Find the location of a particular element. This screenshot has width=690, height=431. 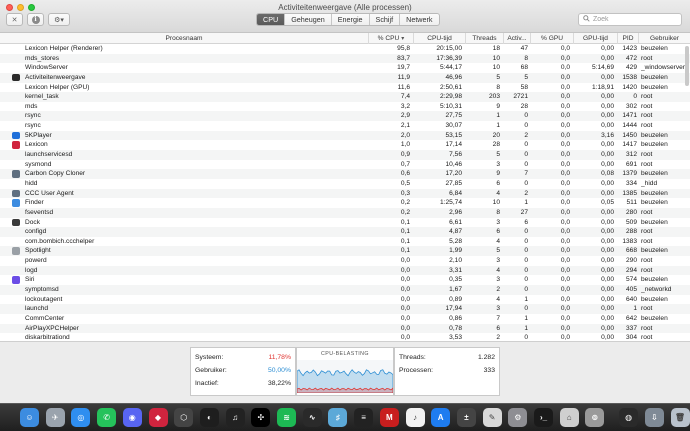

trash-icon: 🗑 is located at coordinates (680, 417).